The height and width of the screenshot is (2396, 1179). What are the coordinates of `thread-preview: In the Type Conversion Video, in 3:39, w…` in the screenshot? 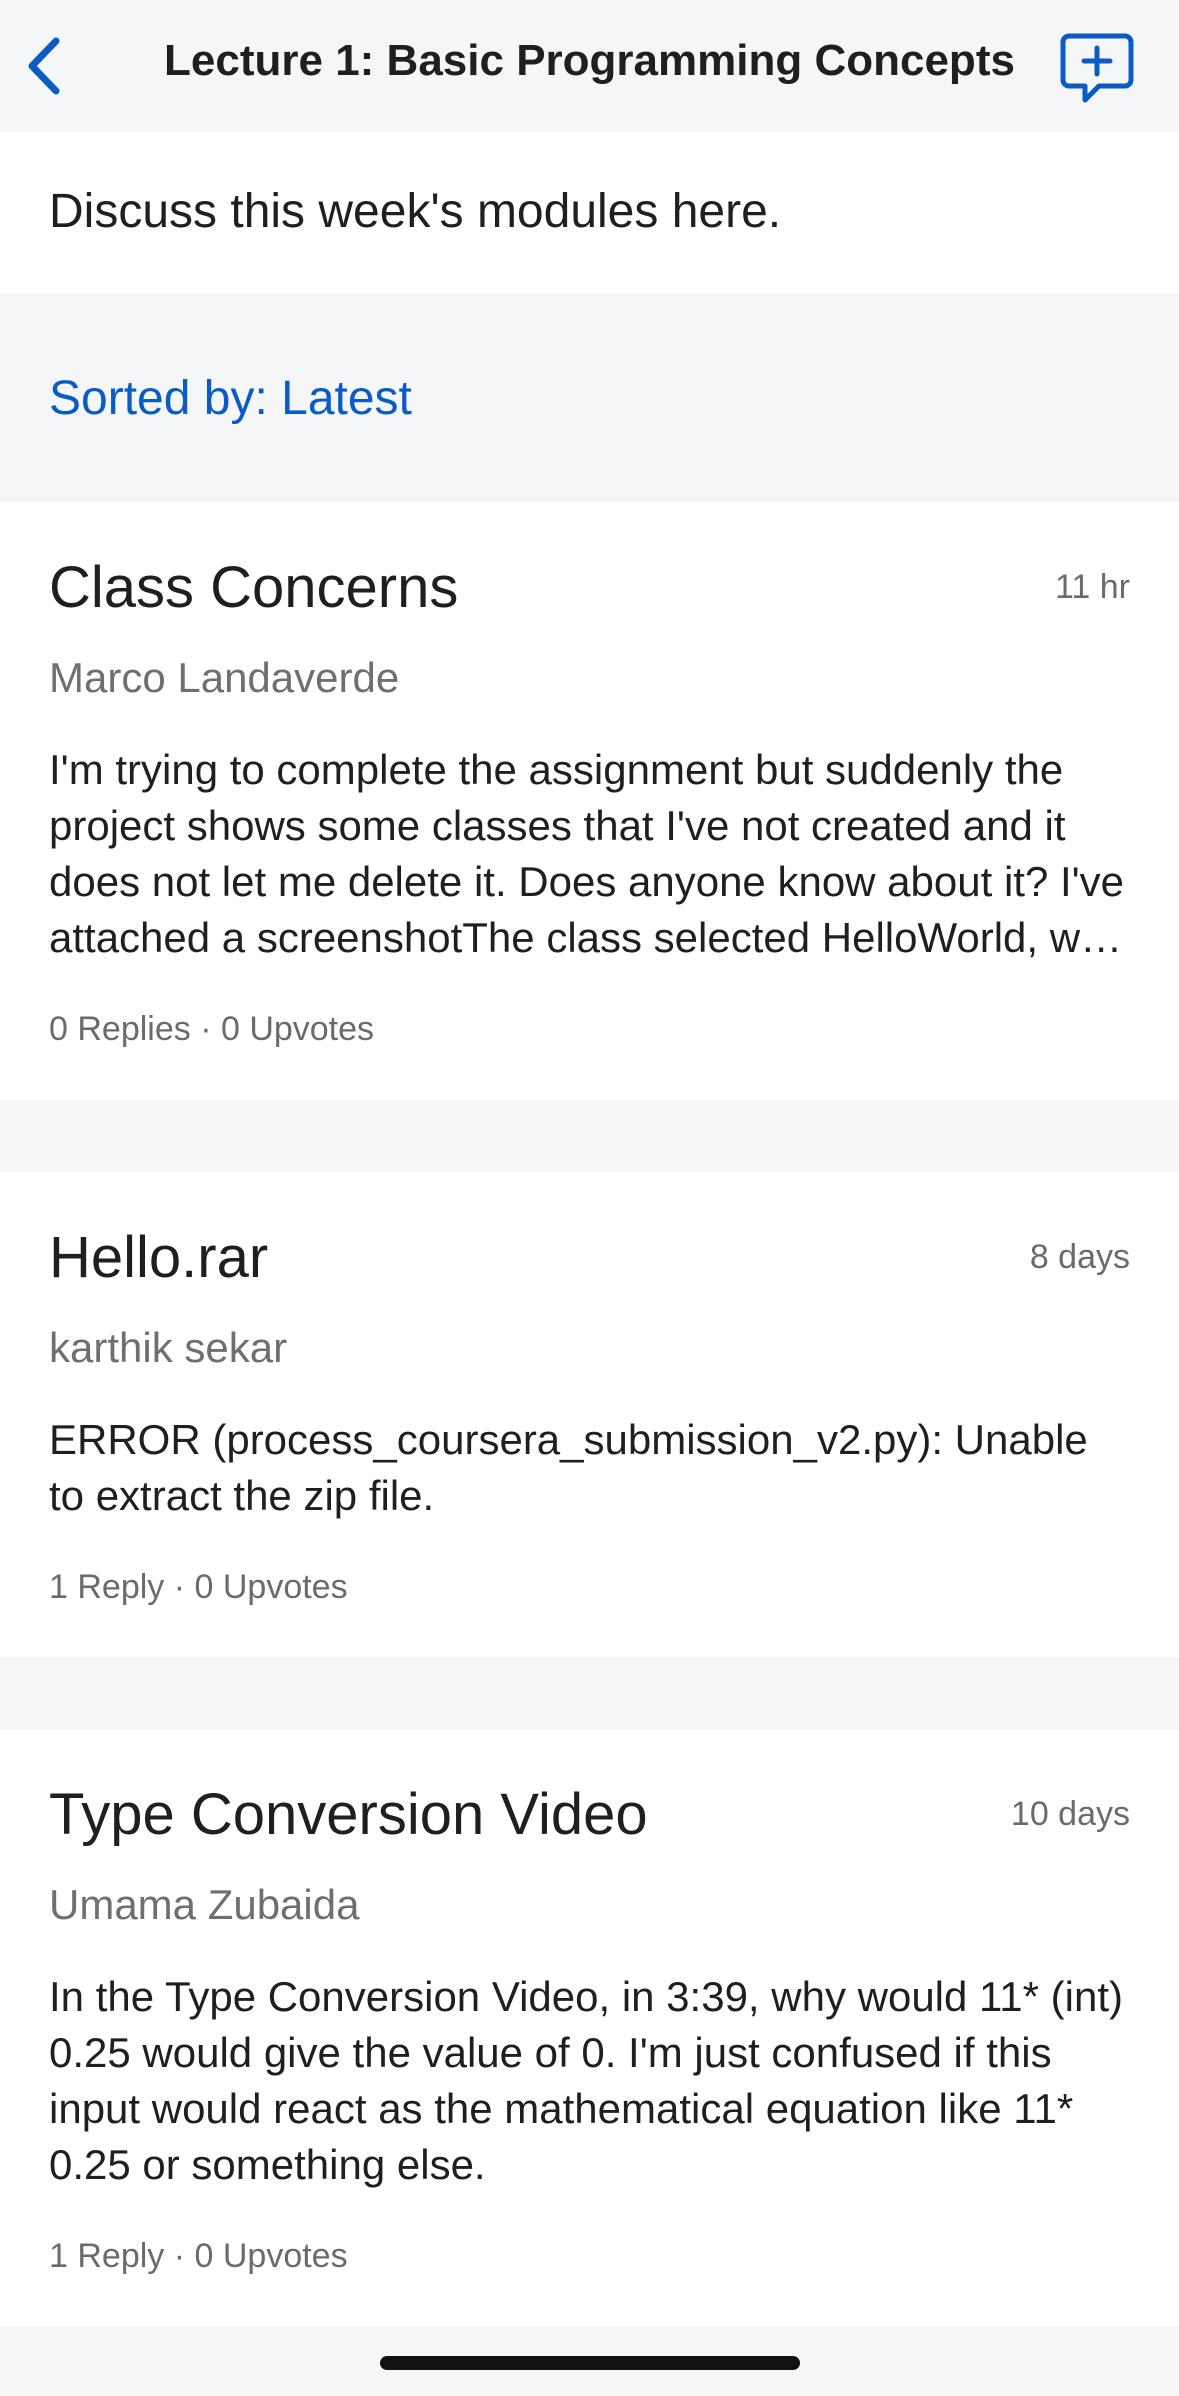 It's located at (586, 2080).